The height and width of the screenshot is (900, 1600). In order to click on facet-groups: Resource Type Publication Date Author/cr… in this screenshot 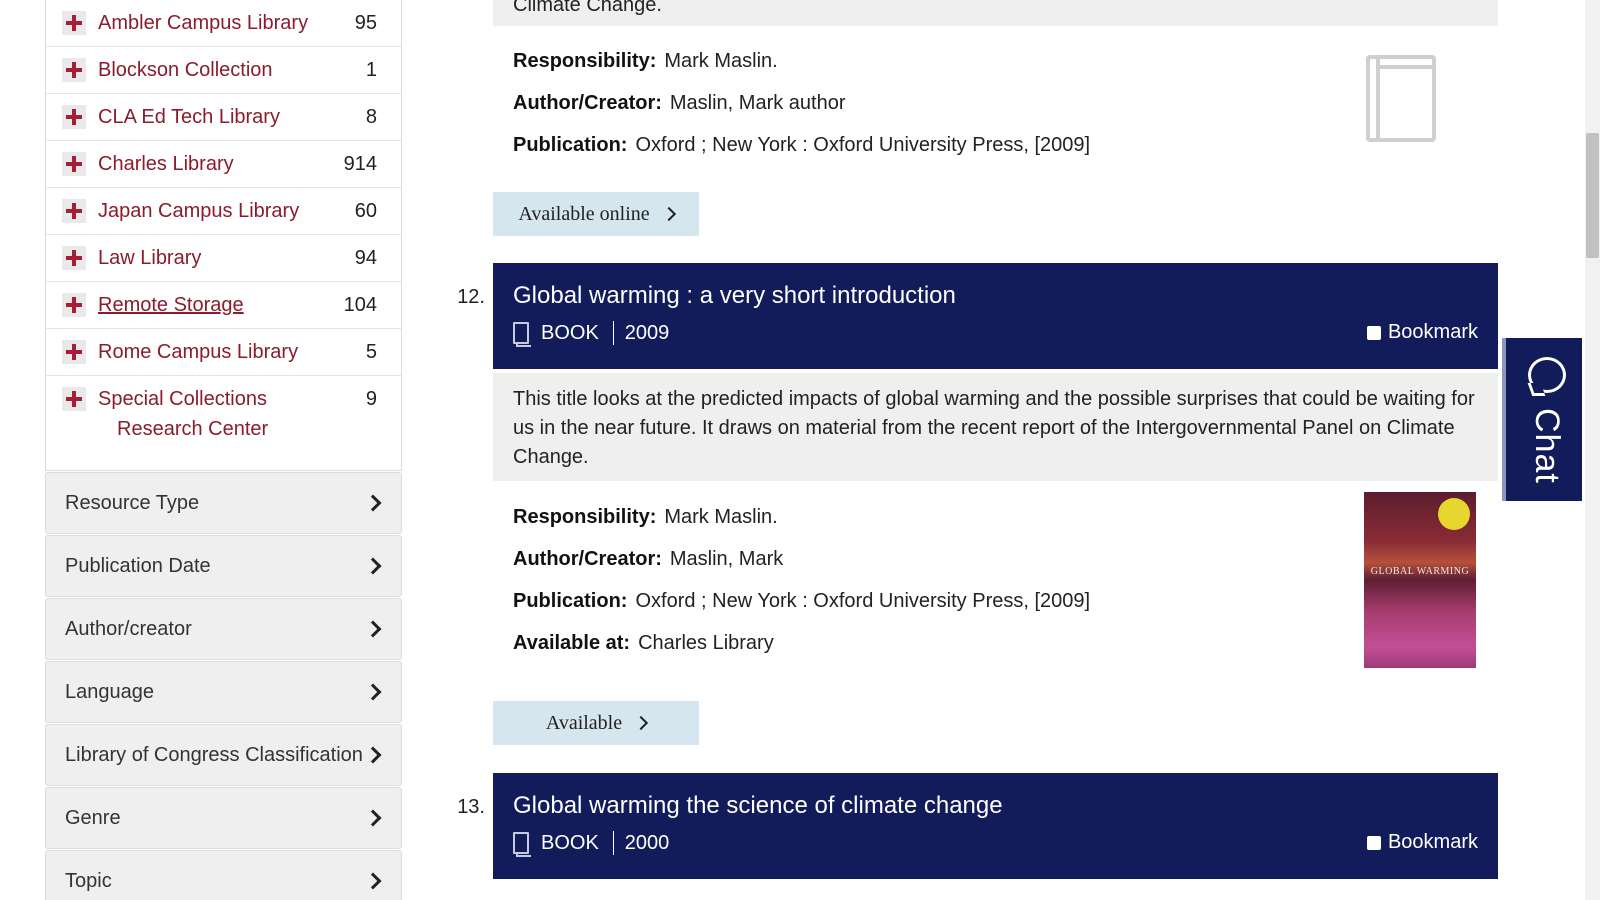, I will do `click(223, 686)`.